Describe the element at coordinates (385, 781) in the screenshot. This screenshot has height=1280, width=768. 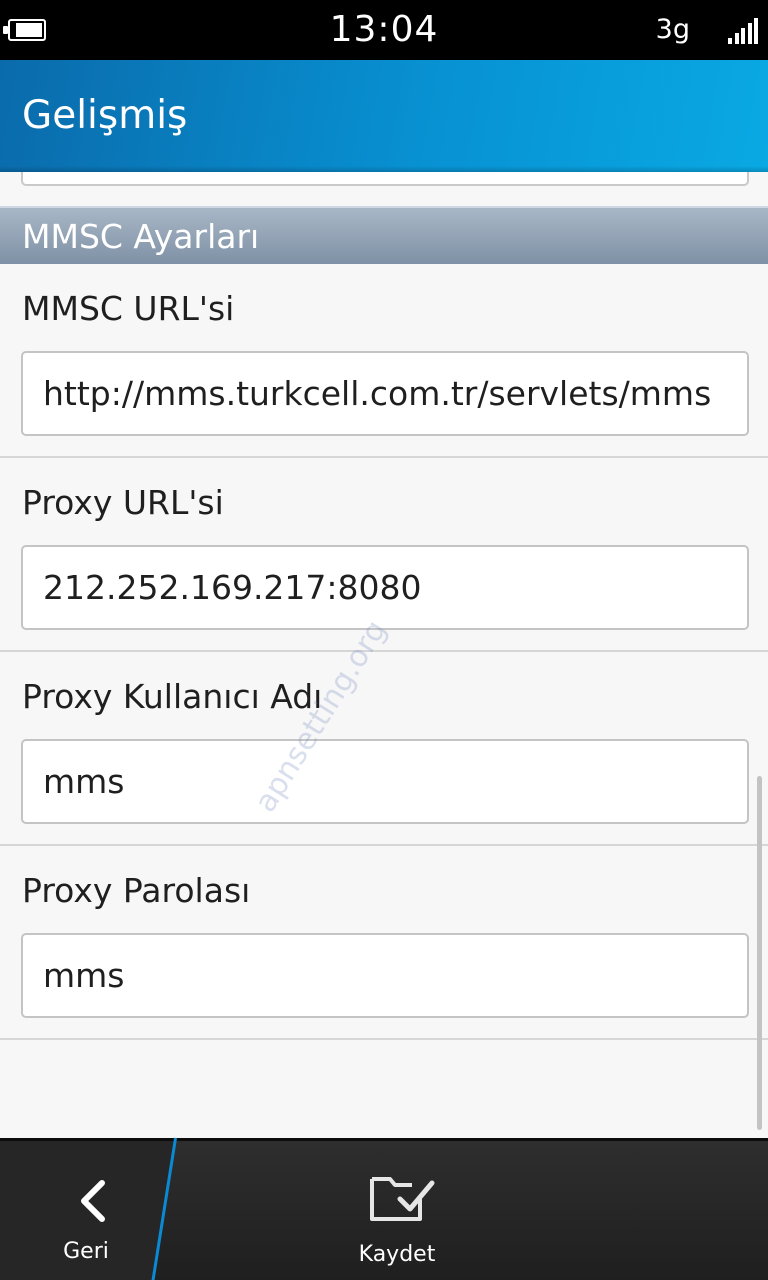
I see `proxy-username-input` at that location.